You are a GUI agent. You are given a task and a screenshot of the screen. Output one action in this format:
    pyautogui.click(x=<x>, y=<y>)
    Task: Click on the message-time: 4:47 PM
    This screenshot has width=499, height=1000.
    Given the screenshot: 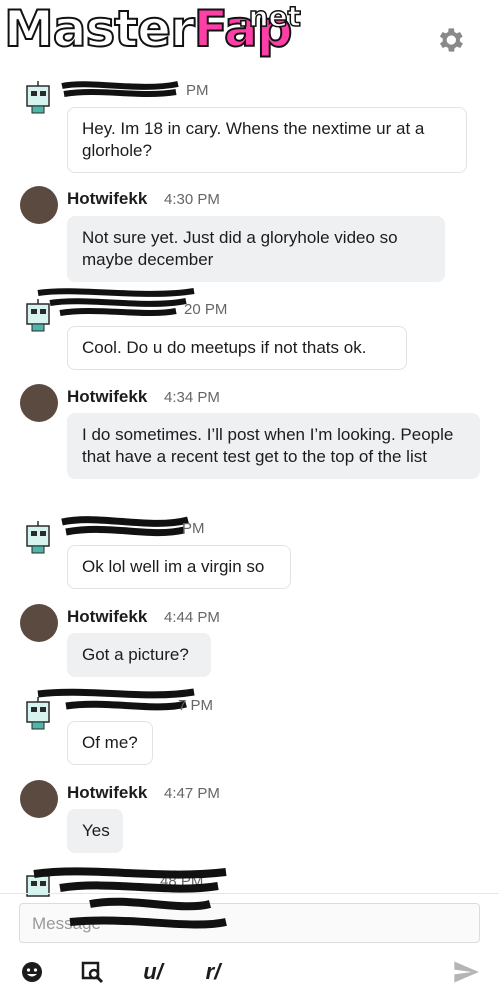 What is the action you would take?
    pyautogui.click(x=192, y=793)
    